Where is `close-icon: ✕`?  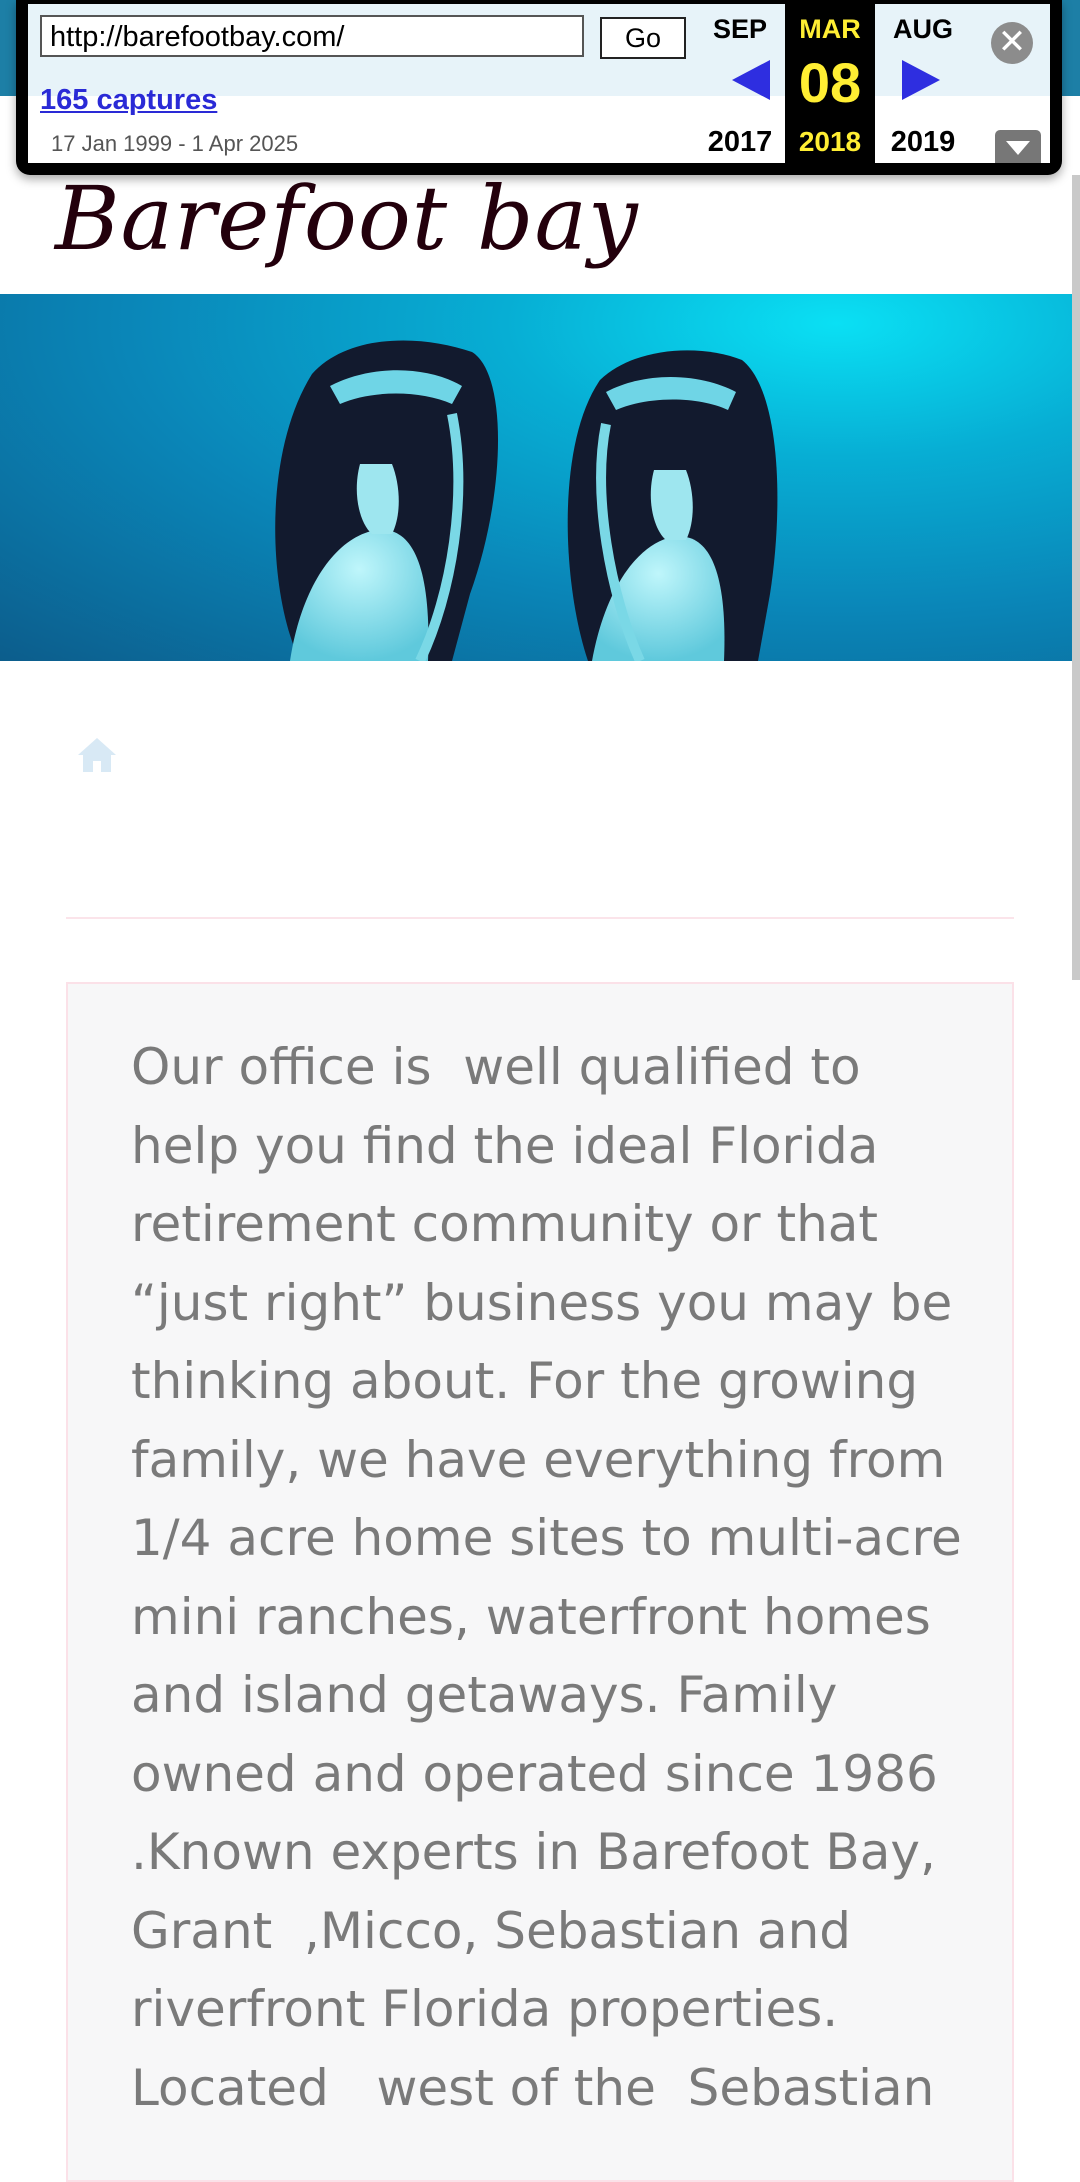
close-icon: ✕ is located at coordinates (1012, 43).